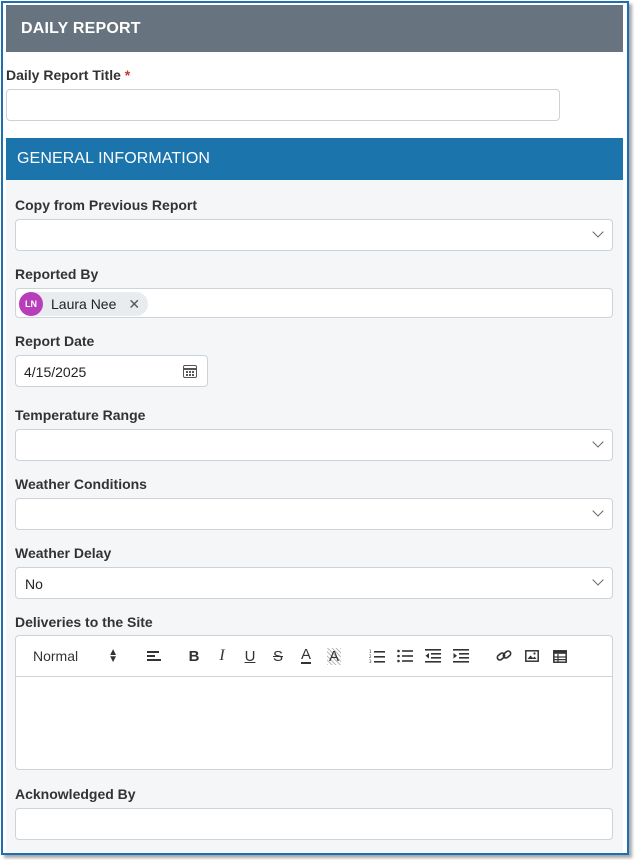  What do you see at coordinates (84, 622) in the screenshot?
I see `deliveries-label: Deliveries to the Site` at bounding box center [84, 622].